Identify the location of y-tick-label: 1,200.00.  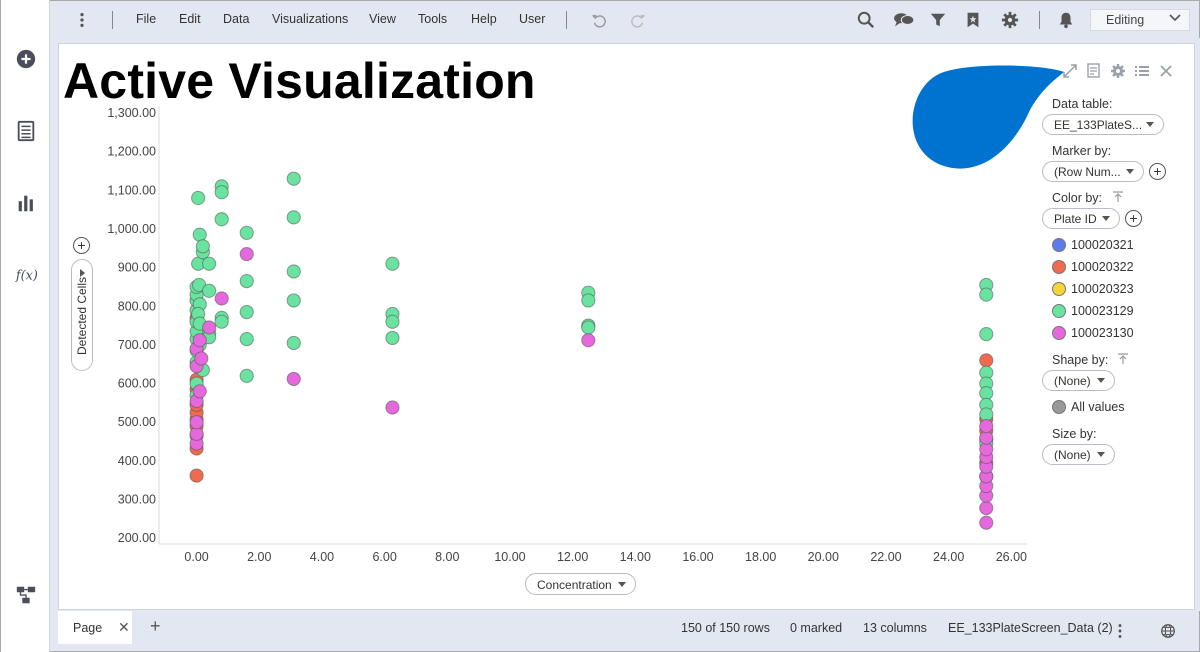
(131, 152).